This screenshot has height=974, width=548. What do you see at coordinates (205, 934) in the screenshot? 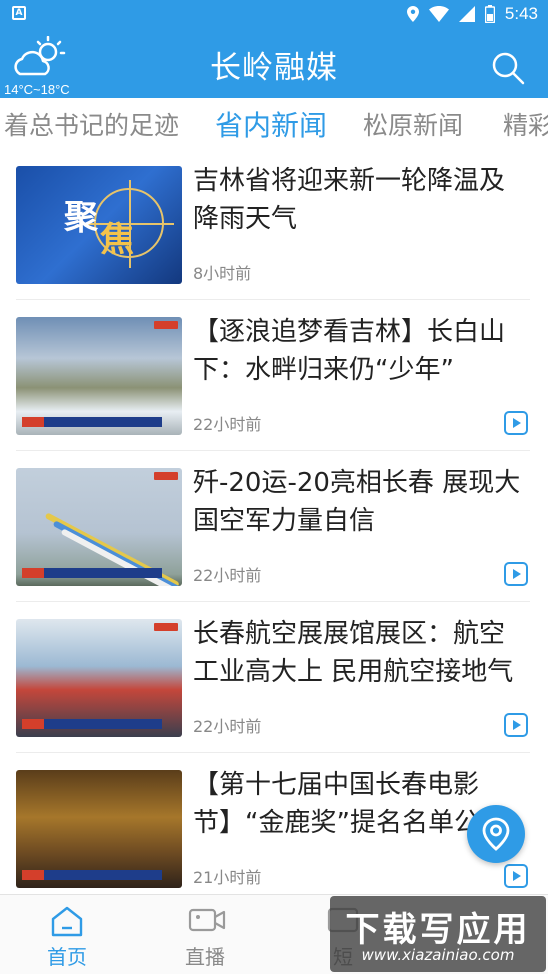
I see `nav-live: 直播` at bounding box center [205, 934].